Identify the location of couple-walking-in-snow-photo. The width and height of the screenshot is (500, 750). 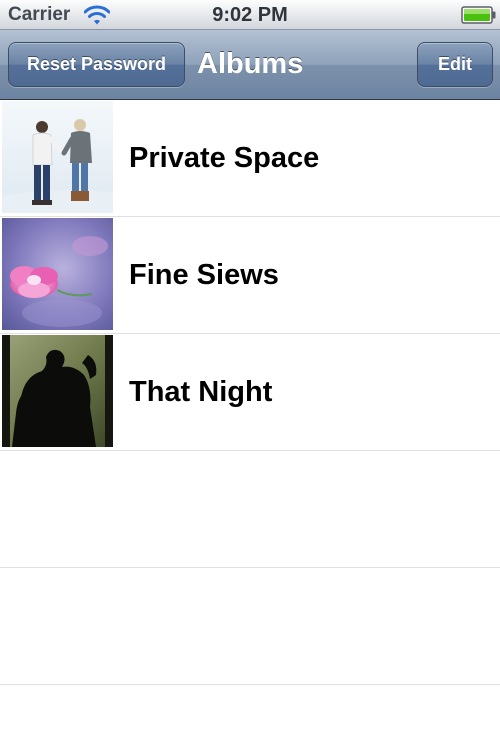
(57, 157).